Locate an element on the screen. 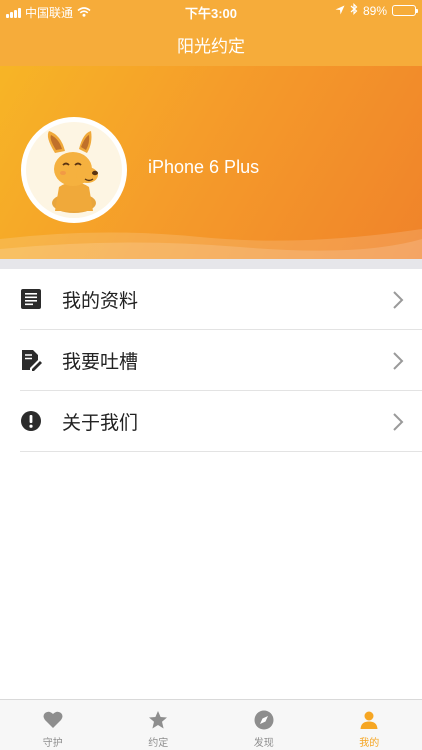  bluetooth-icon is located at coordinates (354, 10).